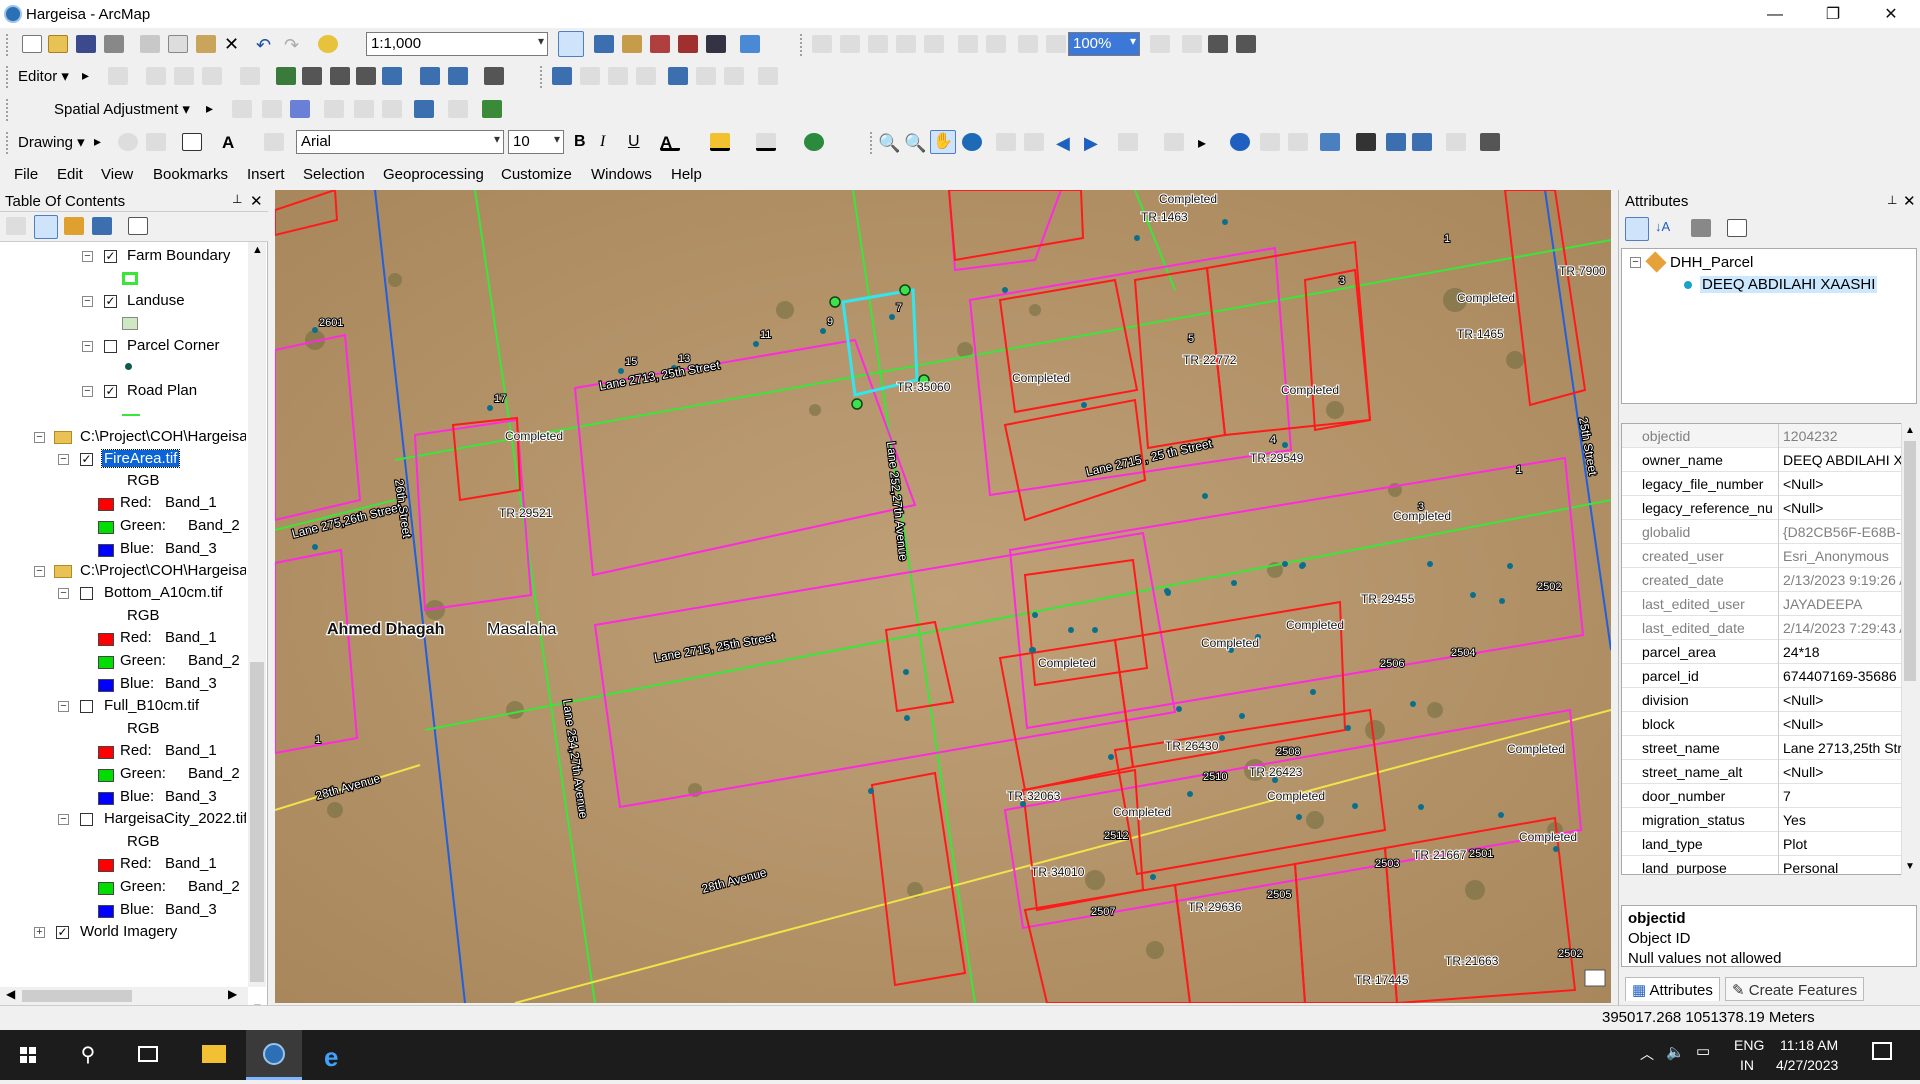 This screenshot has height=1084, width=1920. I want to click on italic-button: I, so click(610, 142).